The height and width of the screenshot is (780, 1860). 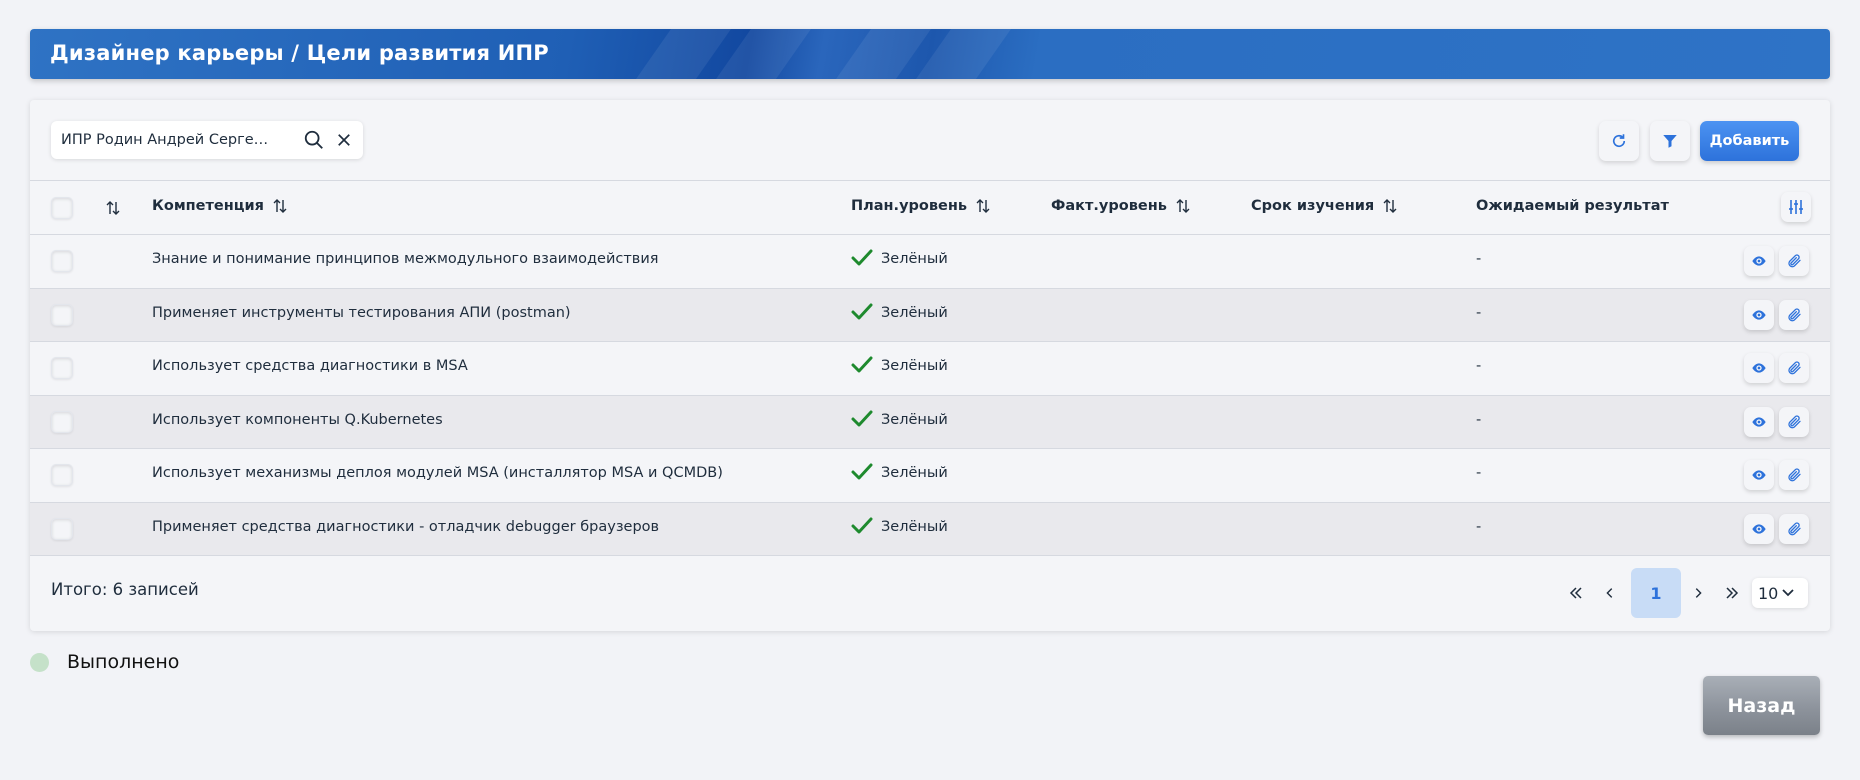 What do you see at coordinates (310, 366) in the screenshot?
I see `cell-competency: Использует средства диагностики в MSA` at bounding box center [310, 366].